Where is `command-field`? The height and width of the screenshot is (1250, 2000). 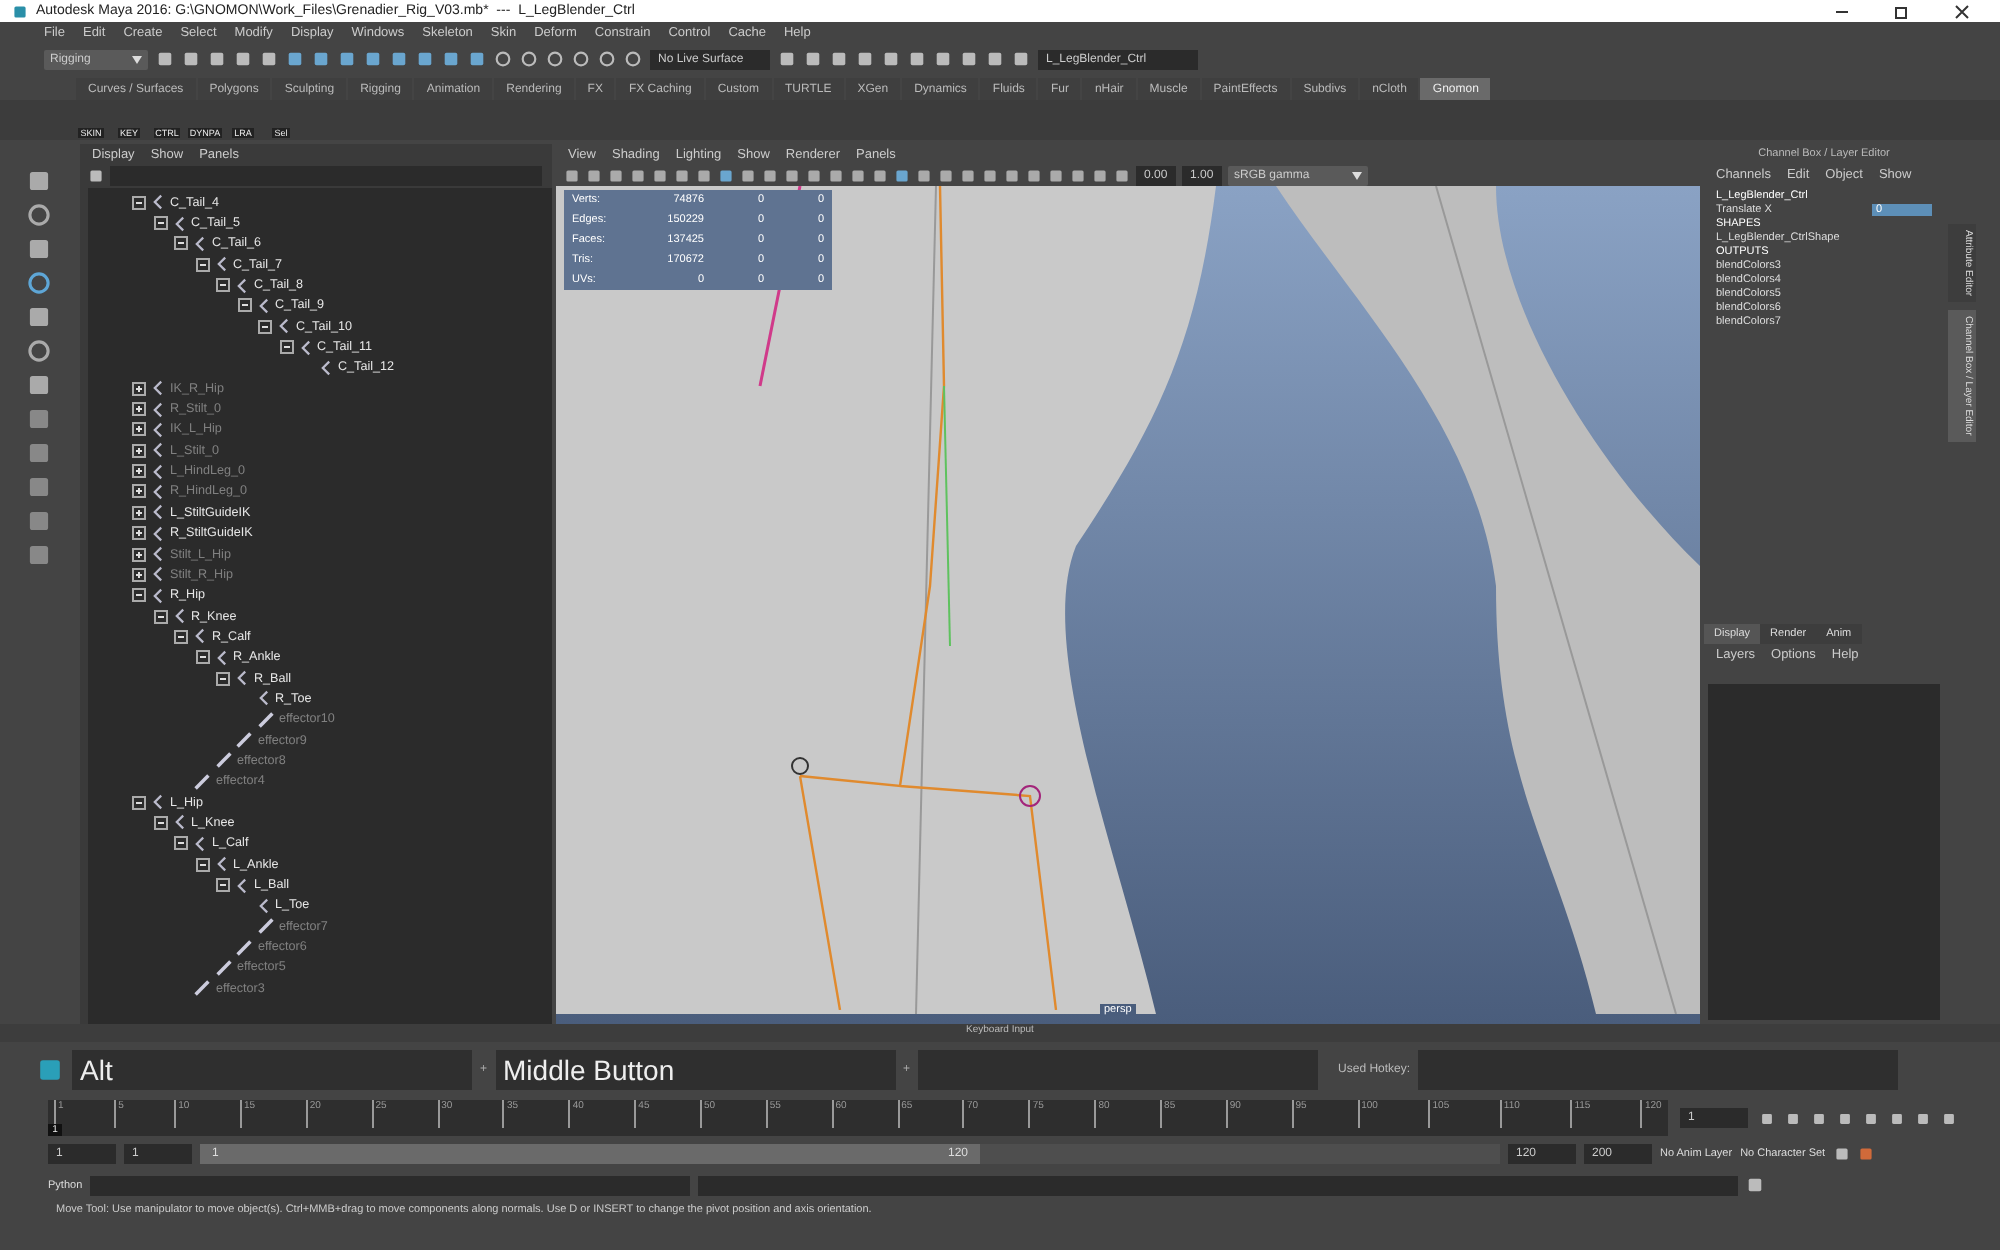
command-field is located at coordinates (390, 1185).